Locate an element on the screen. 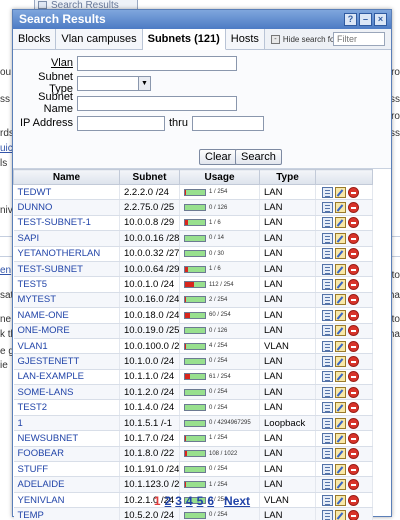 The image size is (400, 520). table-row: TEST-SUBNET-1 10.0.0.8 /29 1 / 6 LAN is located at coordinates (193, 223).